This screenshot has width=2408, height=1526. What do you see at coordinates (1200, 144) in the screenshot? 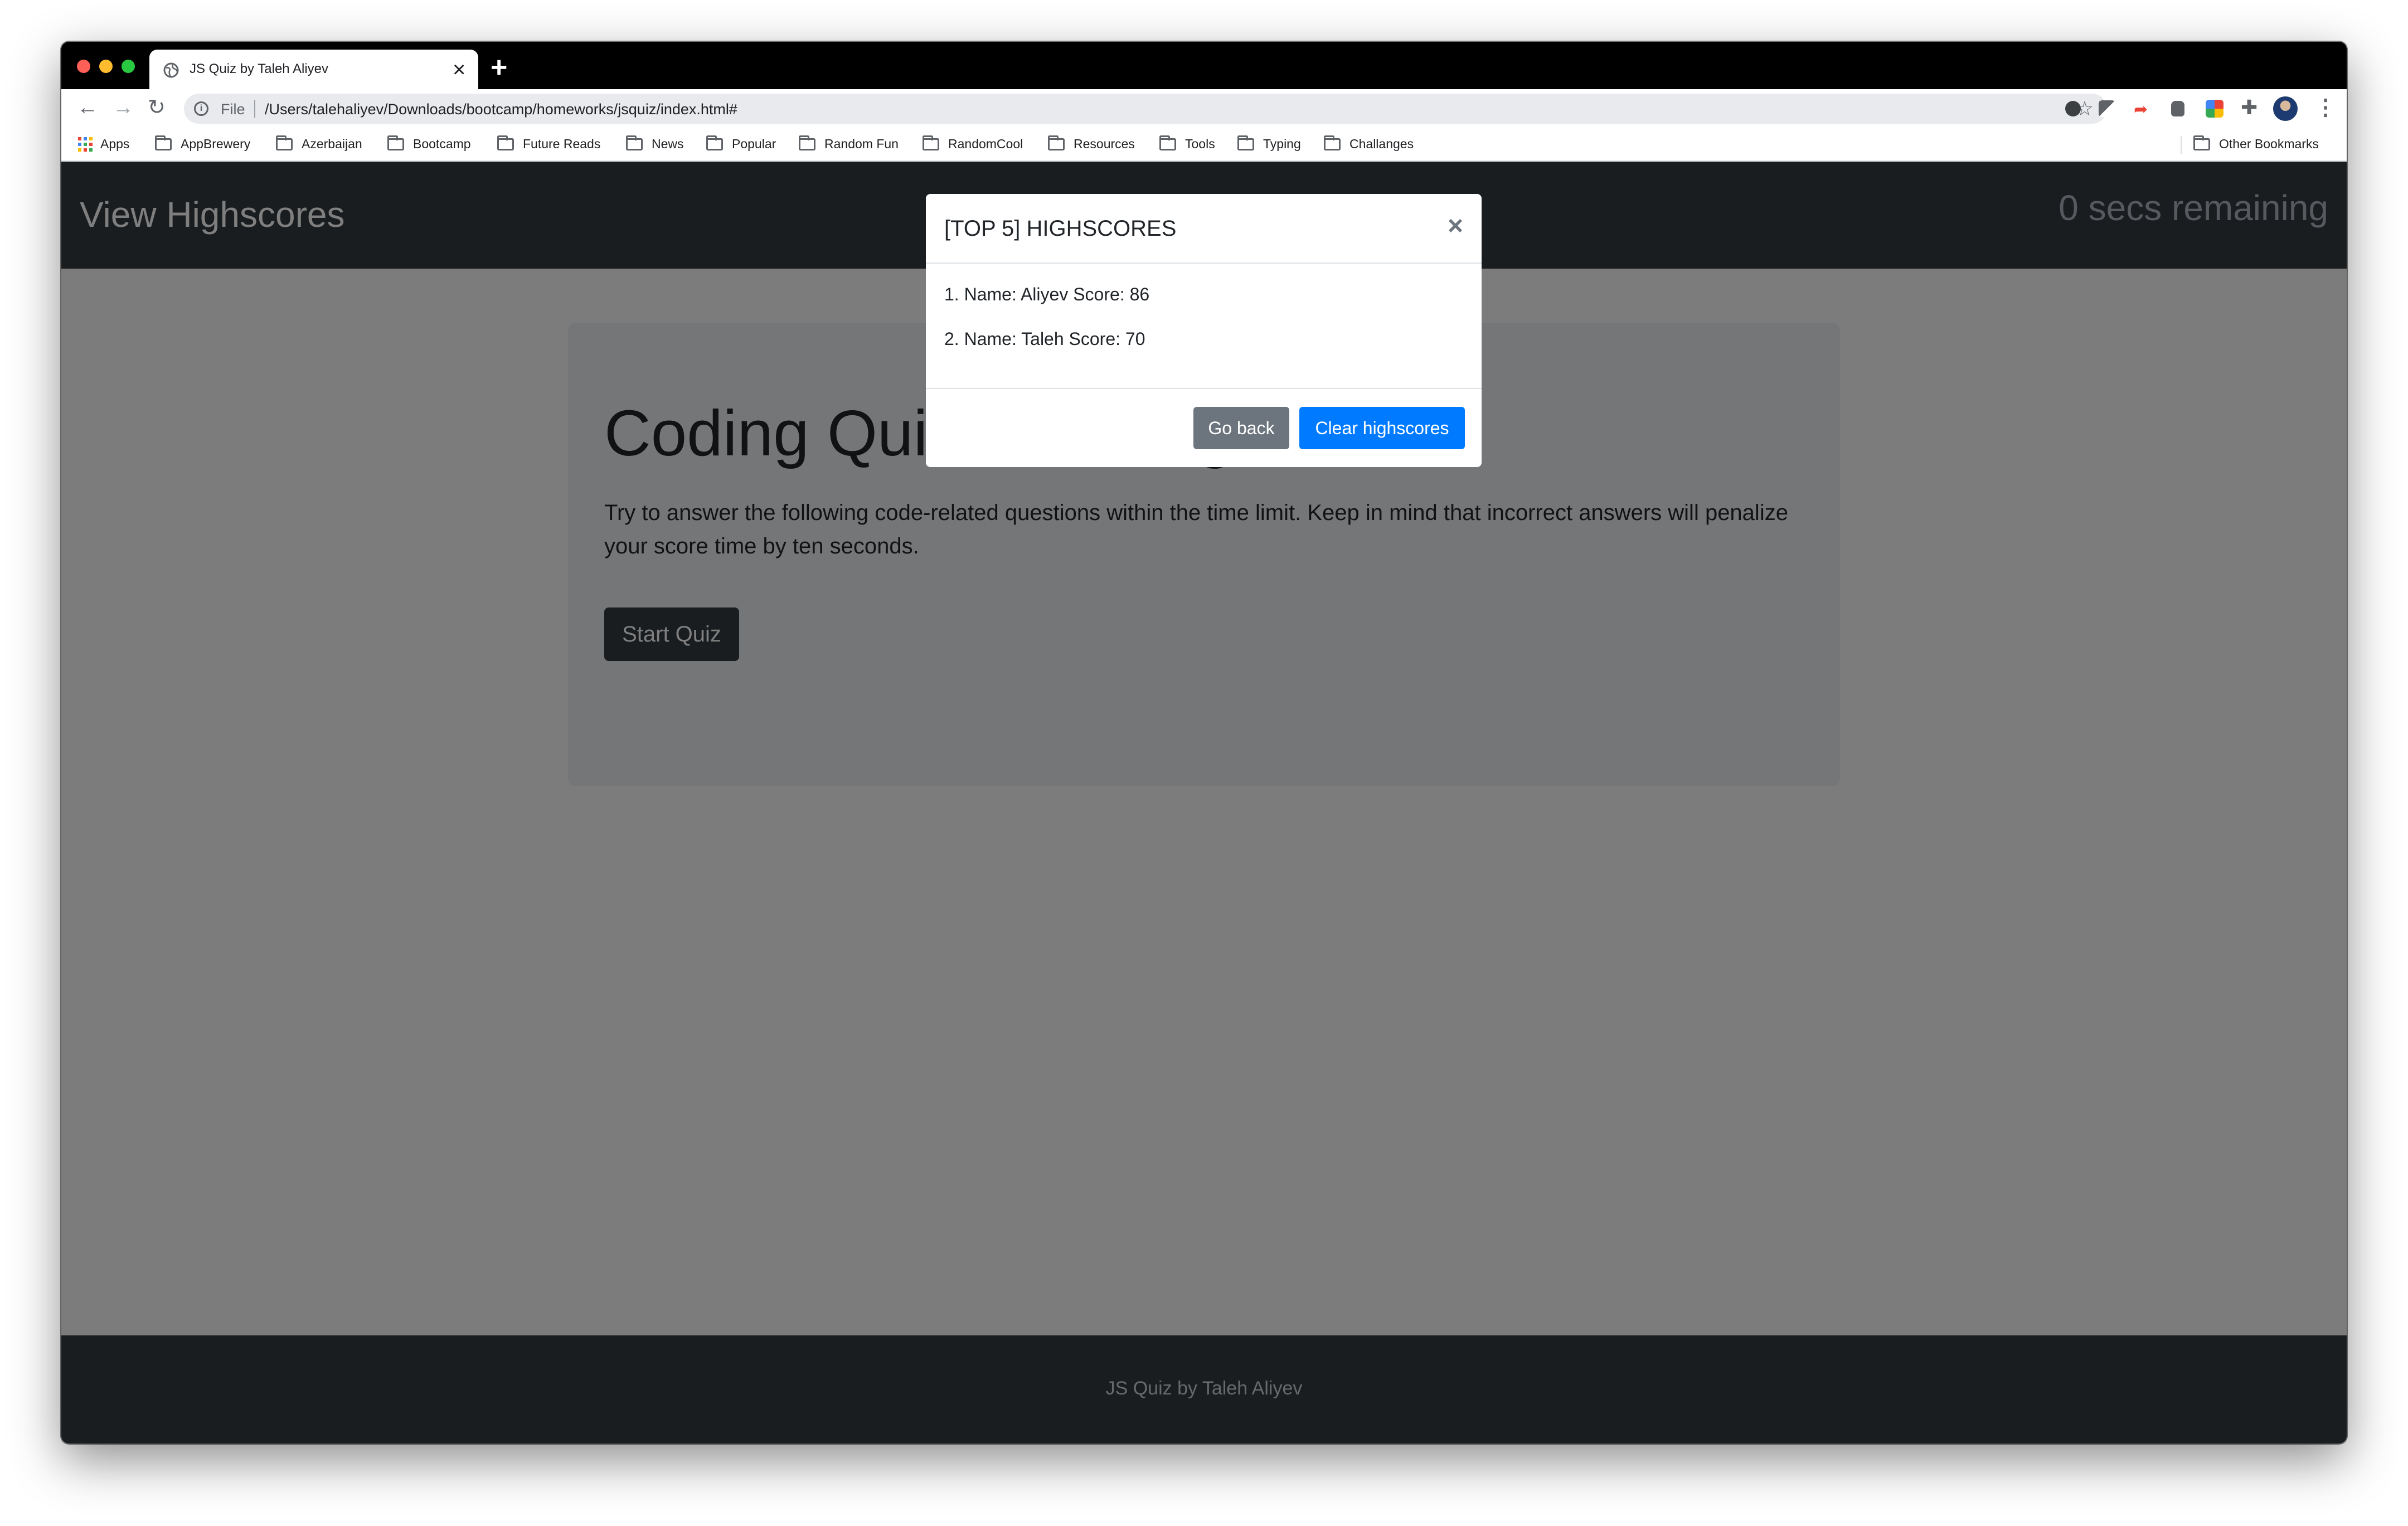
I see `bookmark-label: Tools` at bounding box center [1200, 144].